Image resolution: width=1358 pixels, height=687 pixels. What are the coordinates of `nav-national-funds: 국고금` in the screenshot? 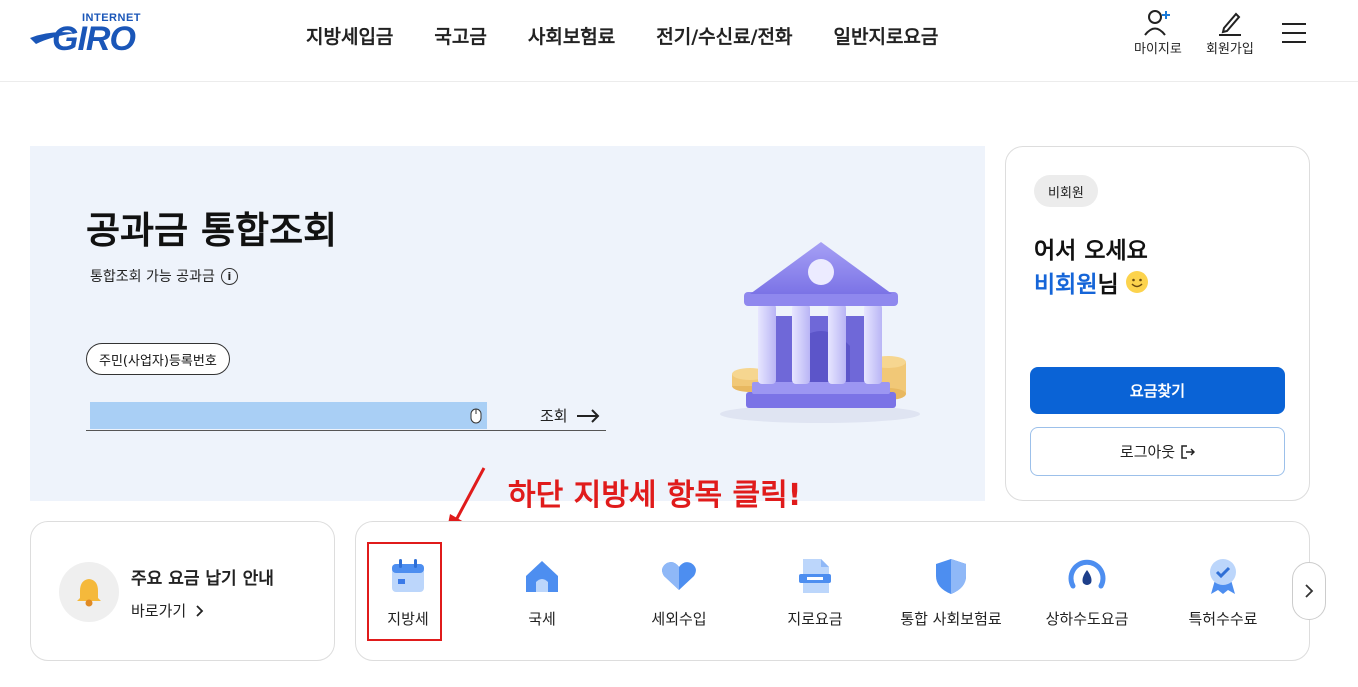 It's located at (460, 35).